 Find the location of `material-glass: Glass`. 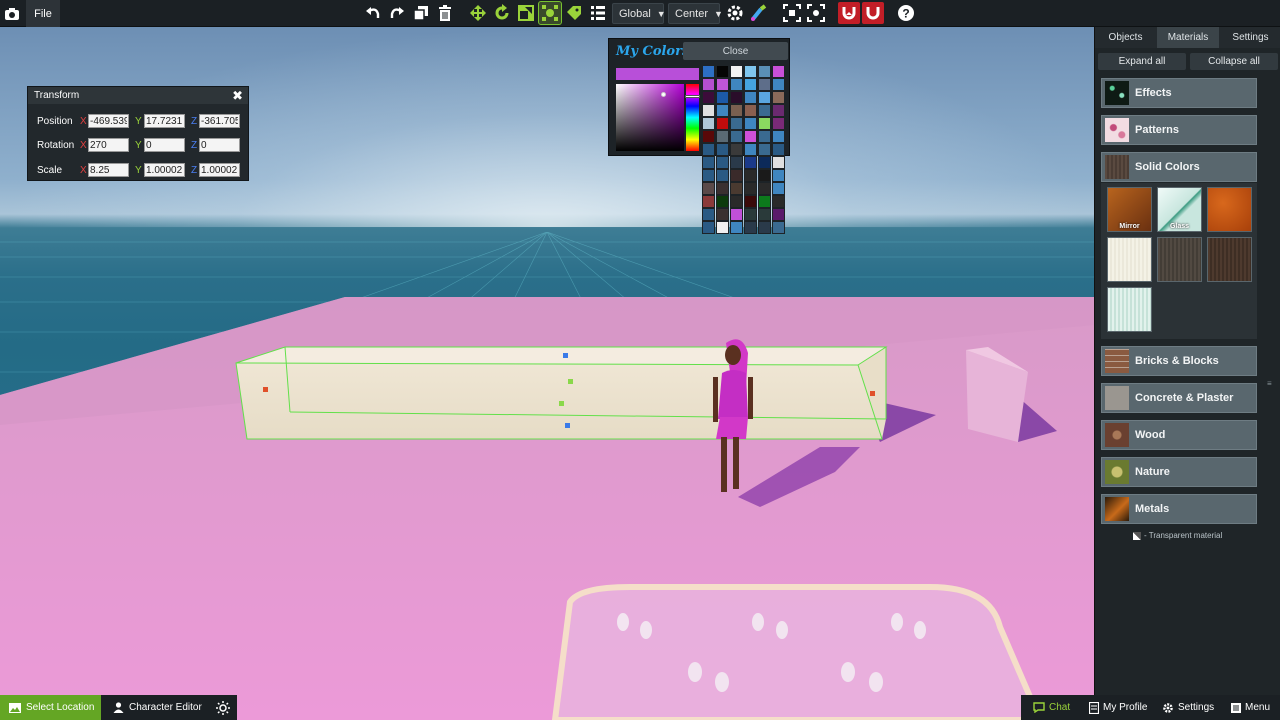

material-glass: Glass is located at coordinates (1179, 209).